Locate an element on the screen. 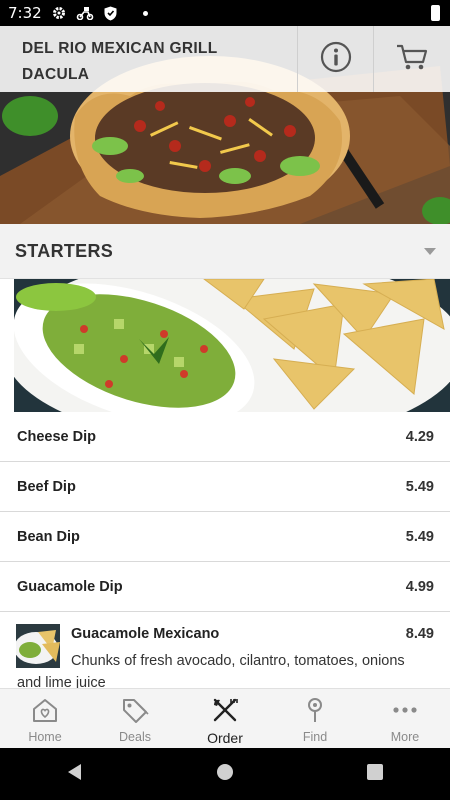 This screenshot has height=800, width=450. cart-button is located at coordinates (411, 59).